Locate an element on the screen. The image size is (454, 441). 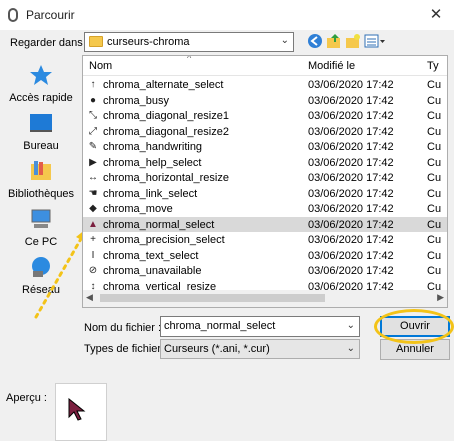
folder-up-icon is located at coordinates (333, 41).